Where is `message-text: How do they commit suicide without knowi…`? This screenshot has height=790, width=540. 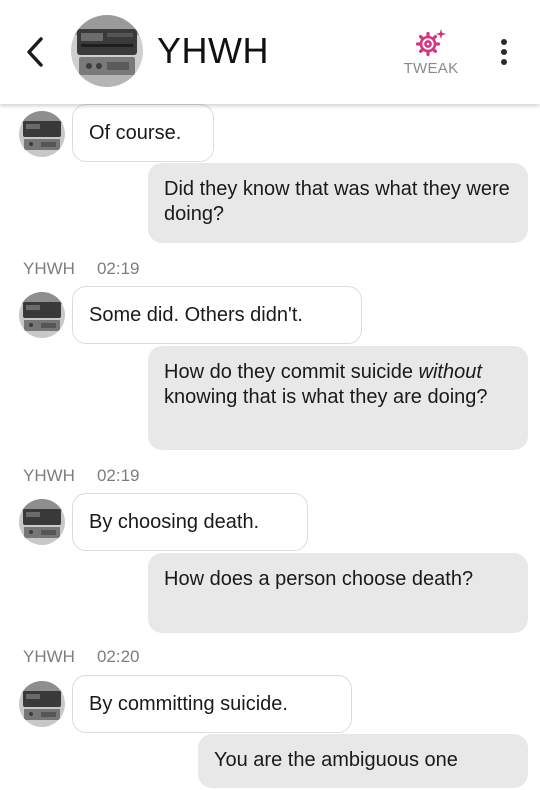 message-text: How do they commit suicide without knowi… is located at coordinates (326, 384).